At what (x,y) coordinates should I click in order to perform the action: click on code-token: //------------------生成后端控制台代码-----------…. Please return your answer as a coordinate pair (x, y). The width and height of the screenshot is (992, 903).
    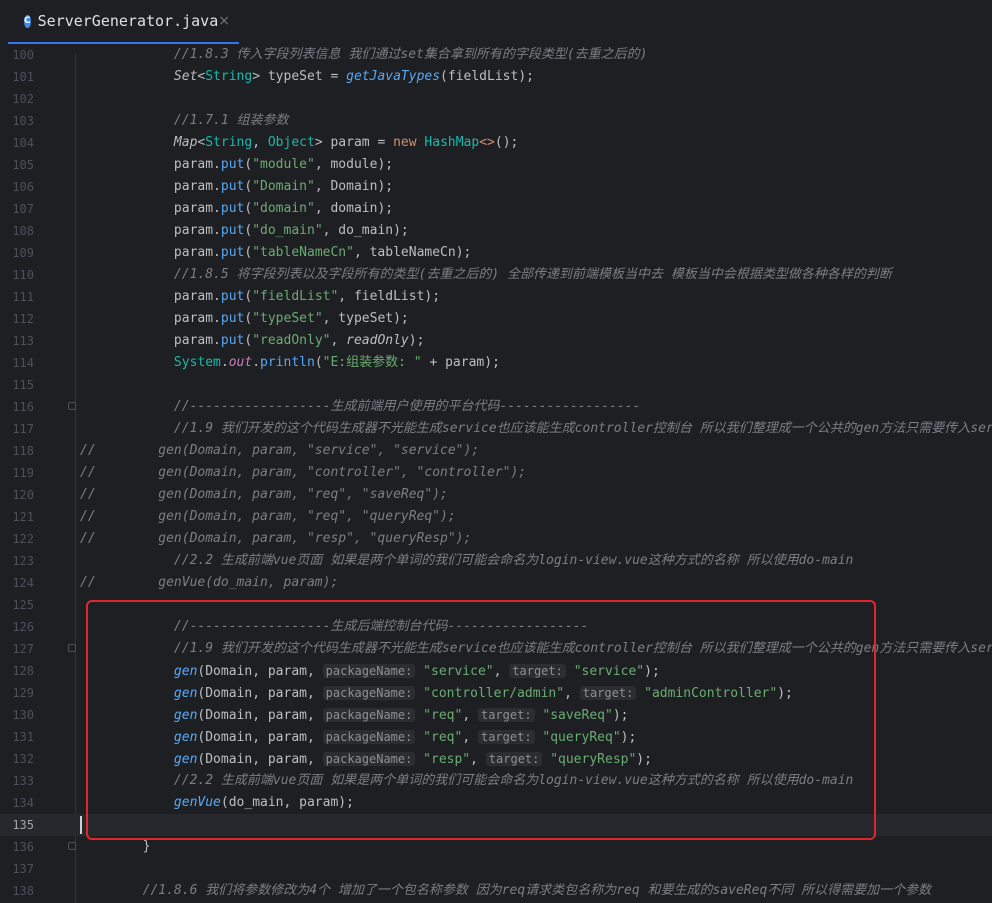
    Looking at the image, I should click on (381, 626).